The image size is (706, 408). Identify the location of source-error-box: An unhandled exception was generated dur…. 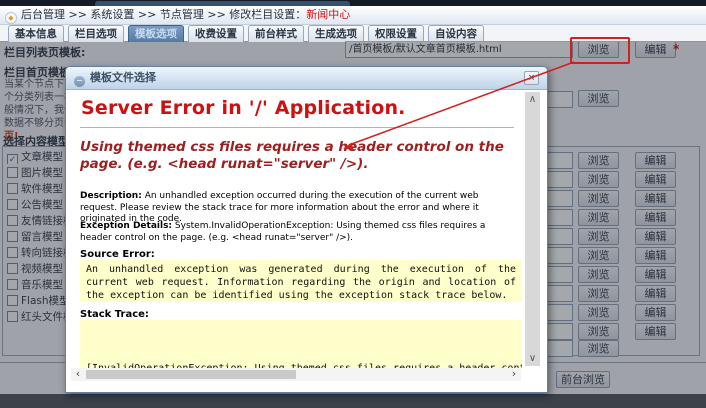
(301, 281).